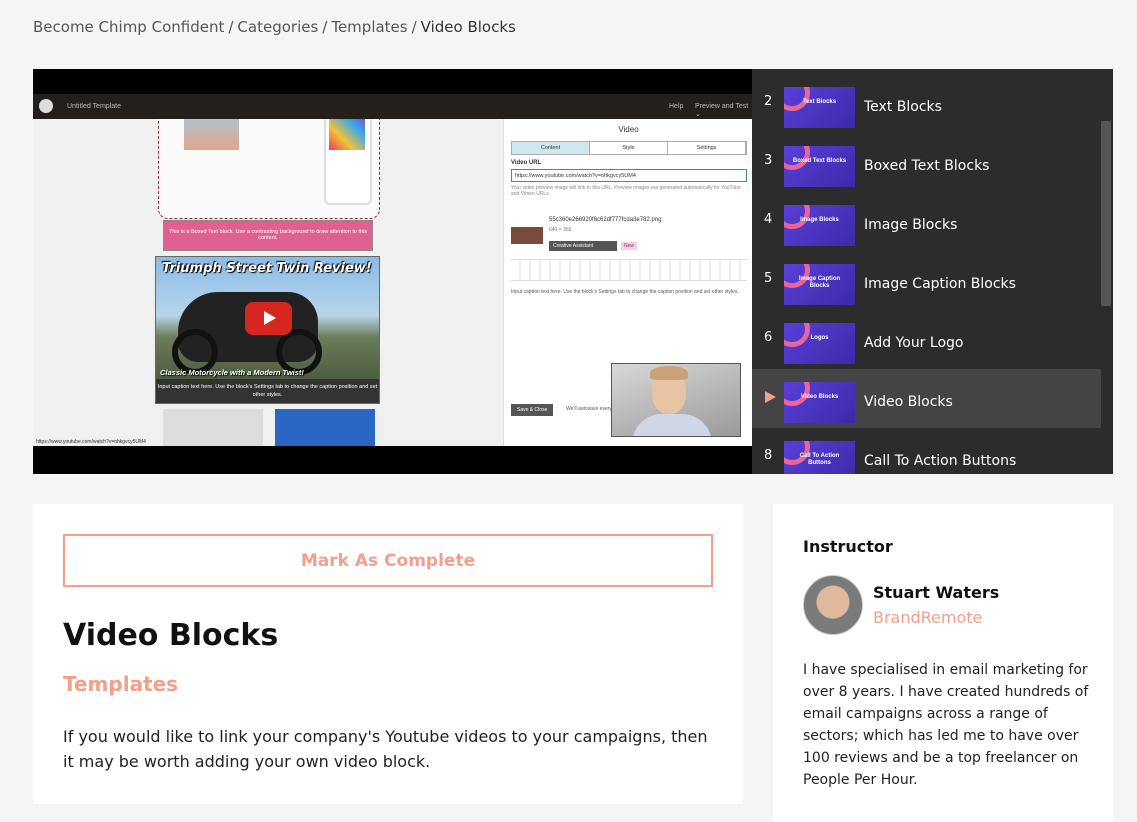 The image size is (1137, 822). What do you see at coordinates (1106, 213) in the screenshot?
I see `scrollbar-thumb` at bounding box center [1106, 213].